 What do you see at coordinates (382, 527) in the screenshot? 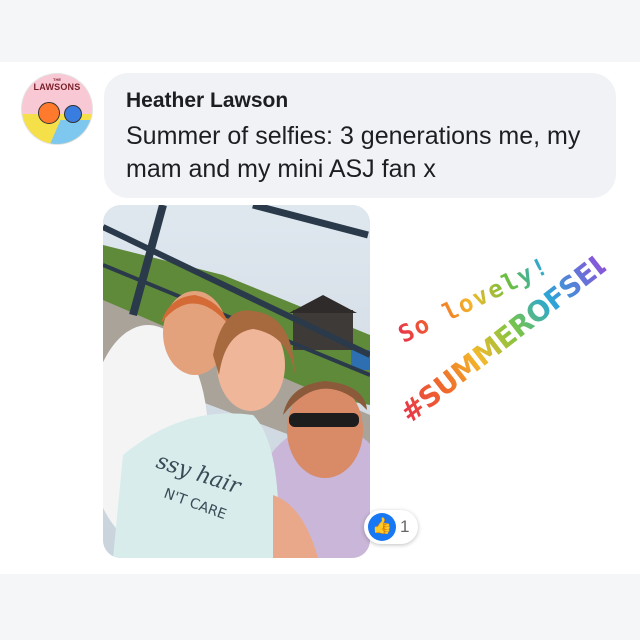
I see `thumbs-up-icon: 👍` at bounding box center [382, 527].